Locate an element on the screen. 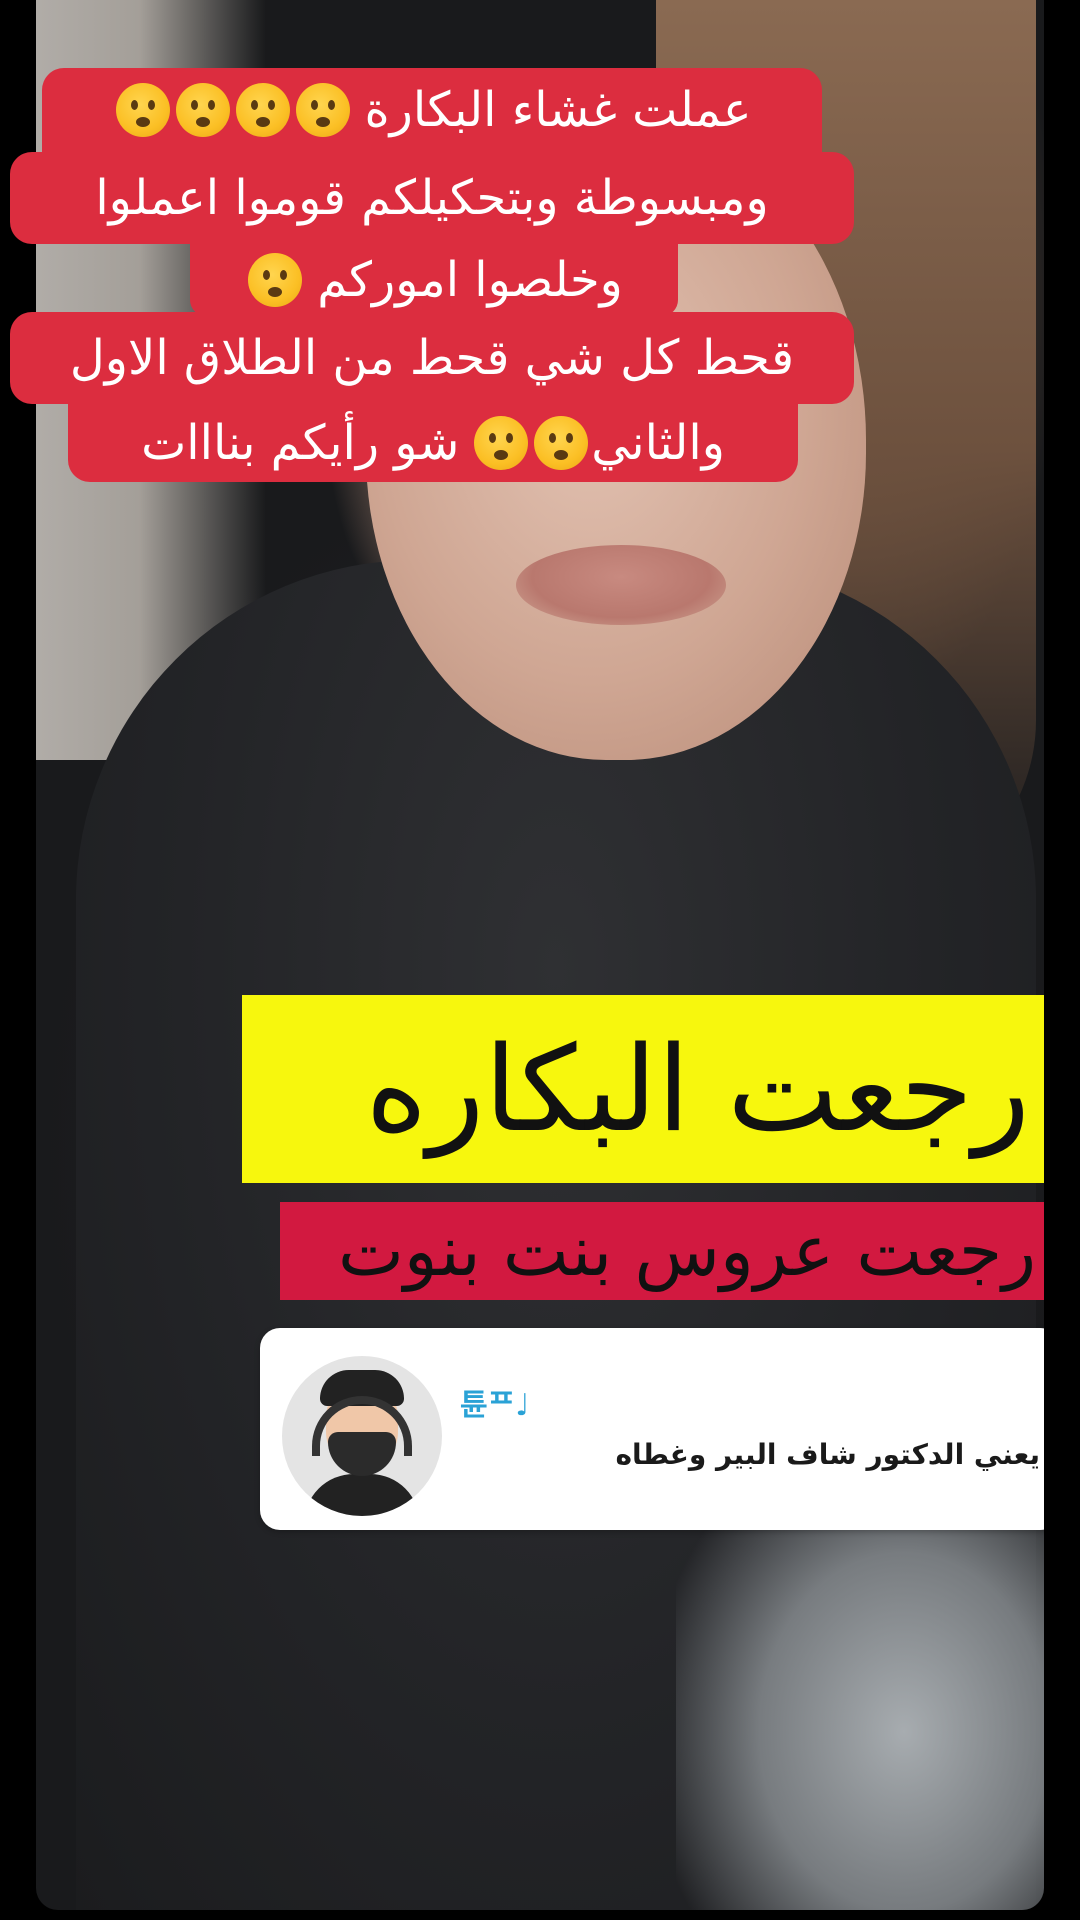 This screenshot has height=1920, width=1080. caption-line-3: وخلصوا اموركم is located at coordinates (434, 280).